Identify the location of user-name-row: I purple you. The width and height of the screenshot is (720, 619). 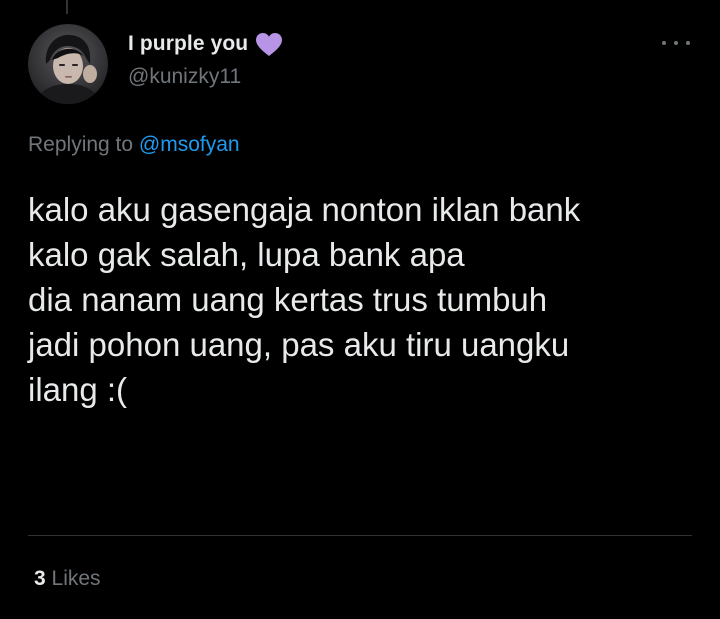
(205, 44).